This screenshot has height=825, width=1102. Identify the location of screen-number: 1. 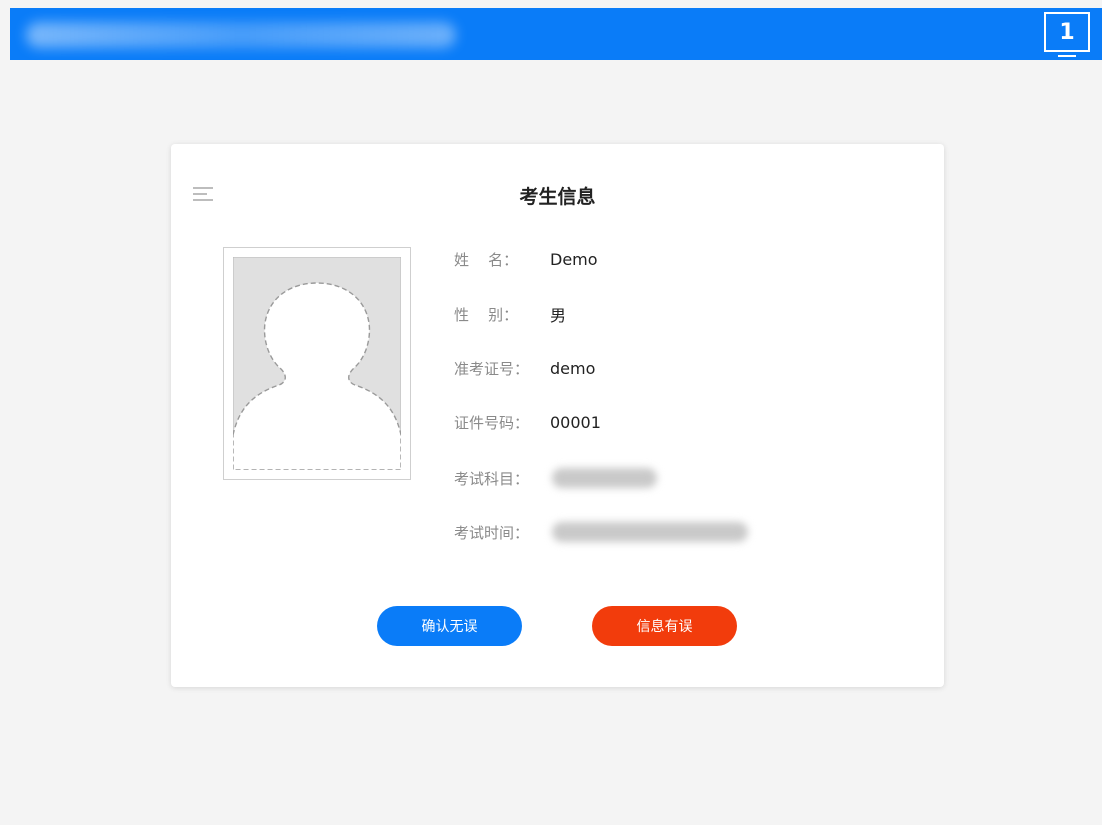
(1067, 32).